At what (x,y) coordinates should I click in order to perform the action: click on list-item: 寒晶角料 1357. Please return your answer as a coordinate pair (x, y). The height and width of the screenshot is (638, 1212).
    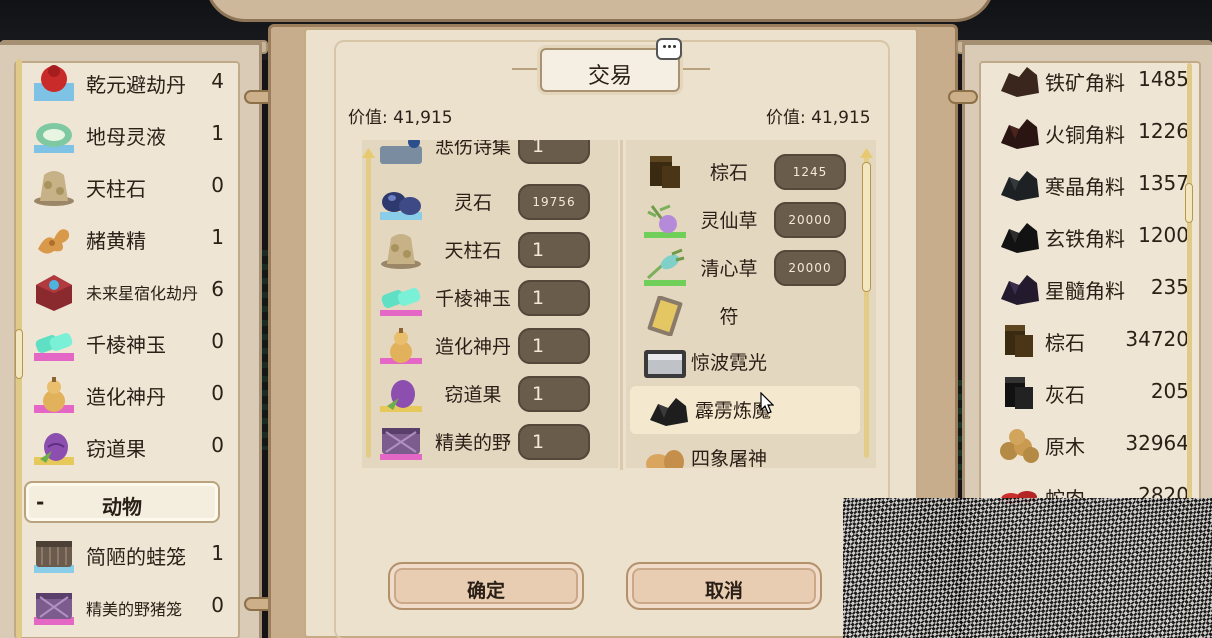
    Looking at the image, I should click on (1090, 185).